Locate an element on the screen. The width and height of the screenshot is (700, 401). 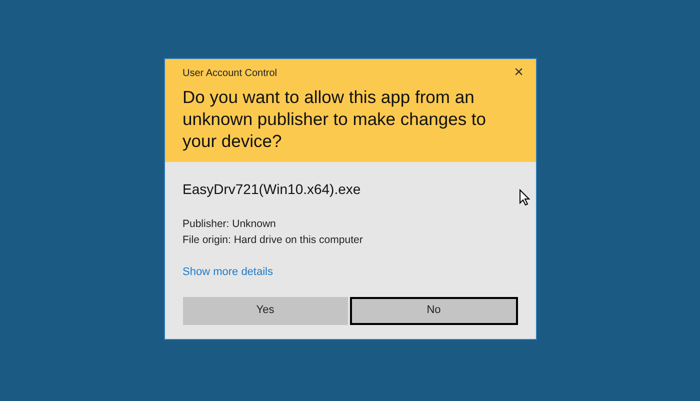
mouse-pointer-icon is located at coordinates (524, 197).